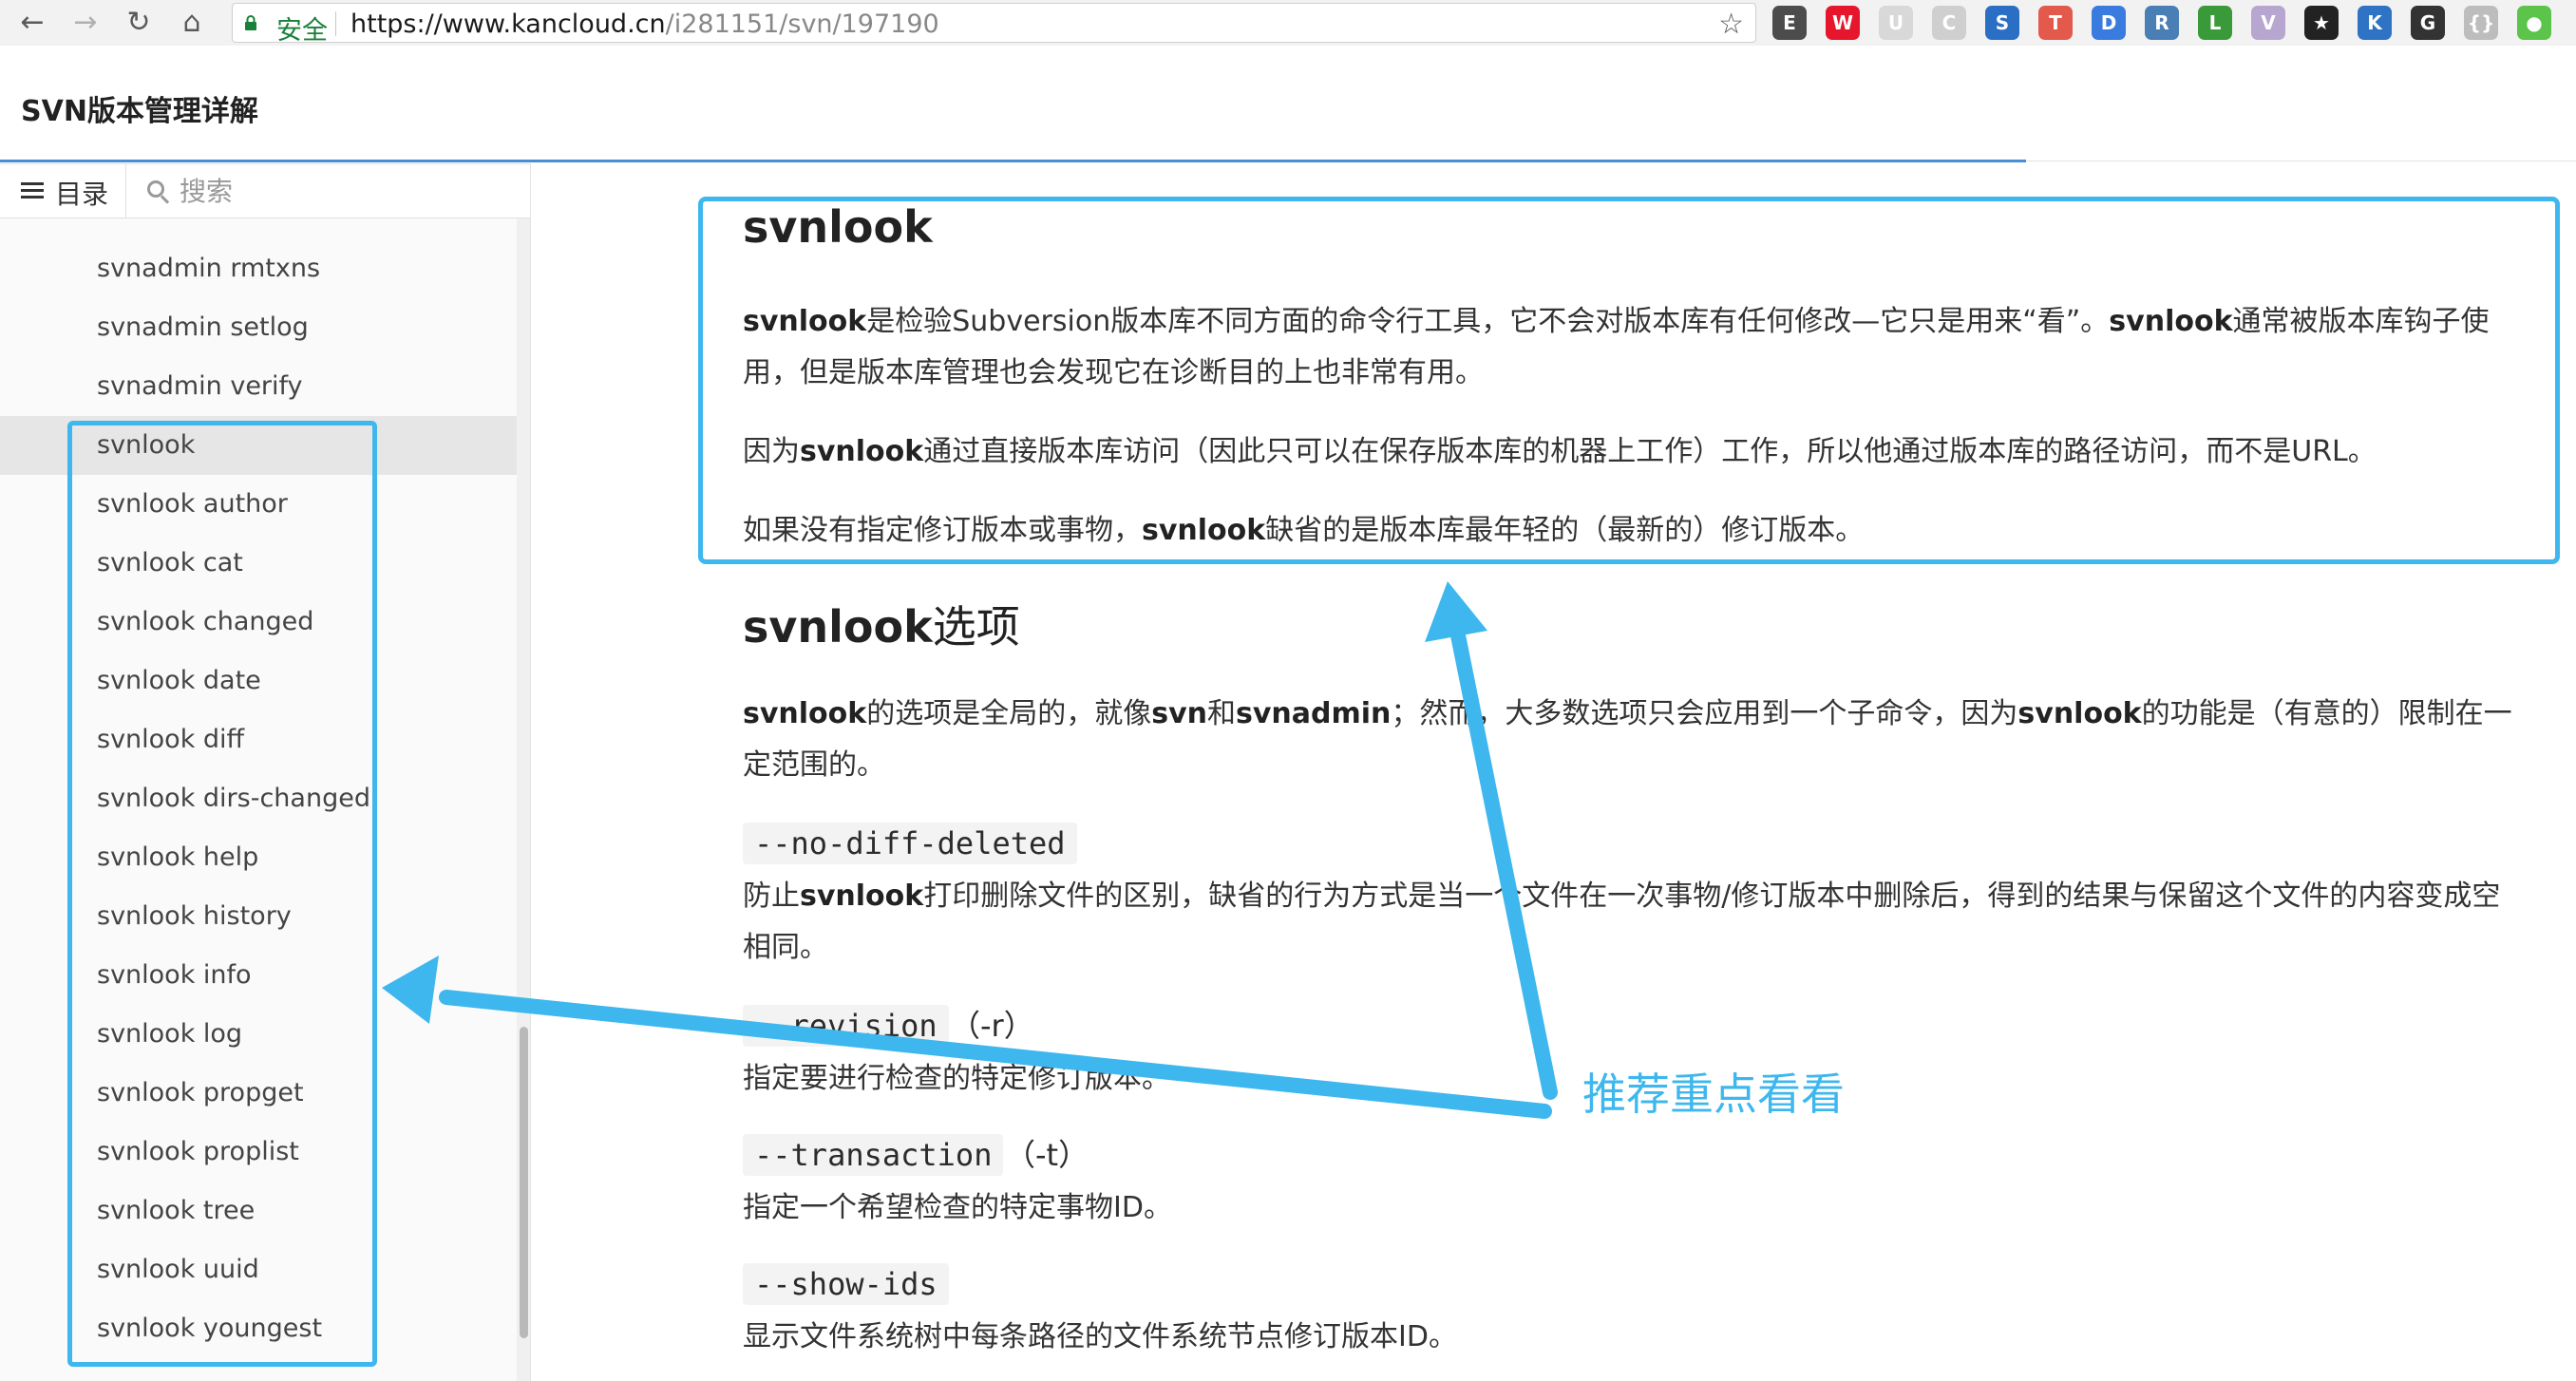  What do you see at coordinates (1491, 840) in the screenshot?
I see `arrow-to-content` at bounding box center [1491, 840].